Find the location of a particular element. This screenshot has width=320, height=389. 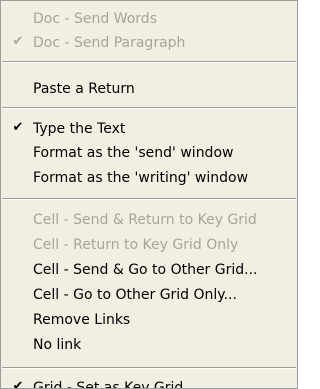

menu-item-label: Doc - Send Paragraph is located at coordinates (109, 43).